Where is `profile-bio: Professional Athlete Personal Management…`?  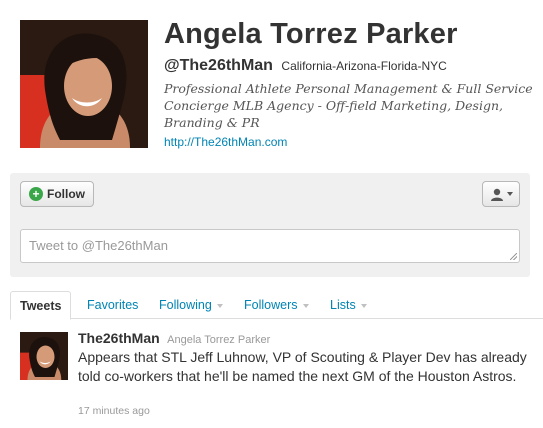 profile-bio: Professional Athlete Personal Management… is located at coordinates (348, 105).